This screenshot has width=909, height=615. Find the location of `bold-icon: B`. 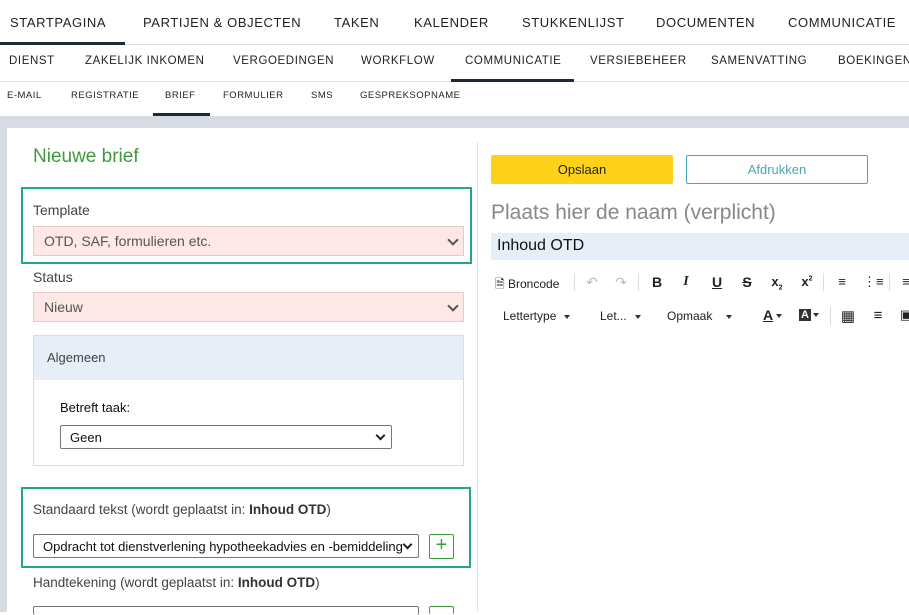

bold-icon: B is located at coordinates (657, 282).